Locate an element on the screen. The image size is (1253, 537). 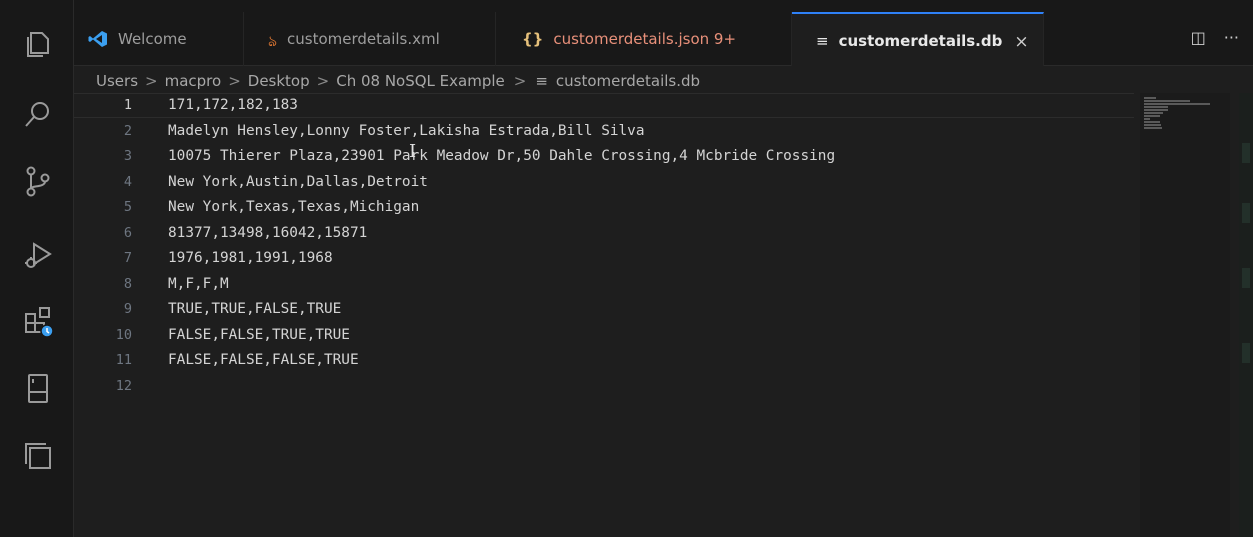
tab-actions: ◫ ··· is located at coordinates (1215, 37).